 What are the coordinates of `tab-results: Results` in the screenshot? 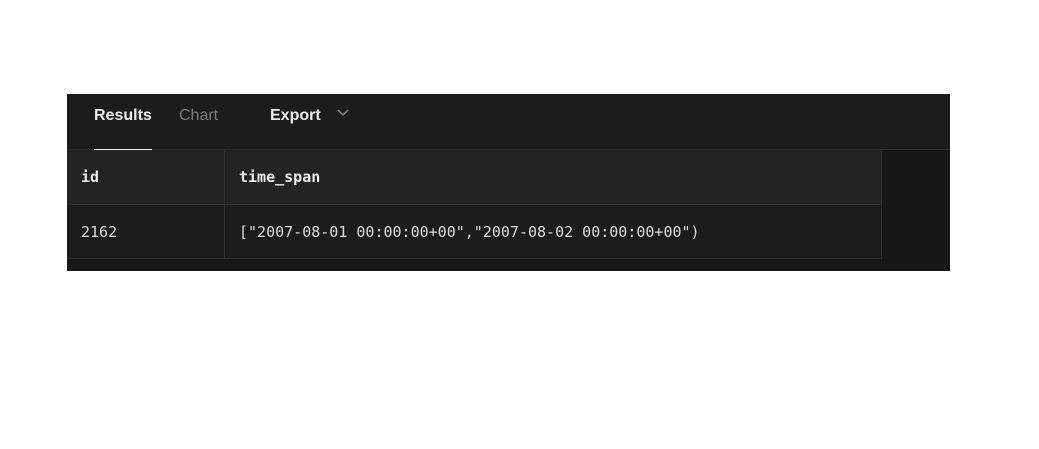 It's located at (123, 122).